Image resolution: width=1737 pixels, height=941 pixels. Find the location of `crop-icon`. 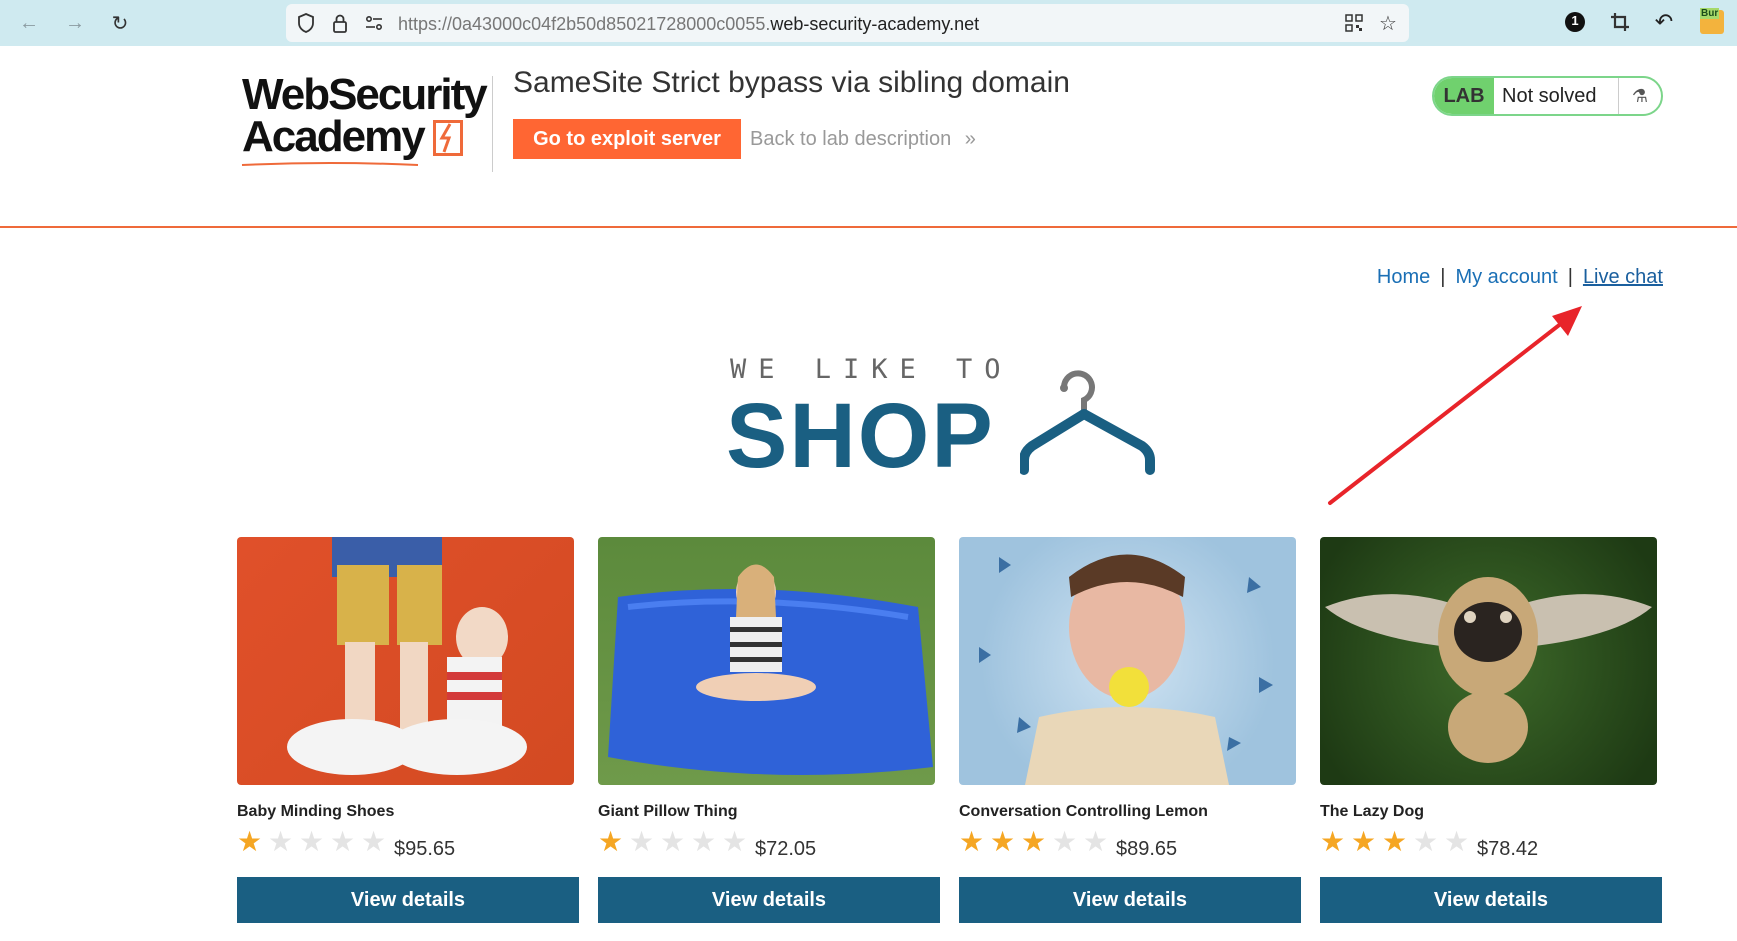

crop-icon is located at coordinates (1620, 22).